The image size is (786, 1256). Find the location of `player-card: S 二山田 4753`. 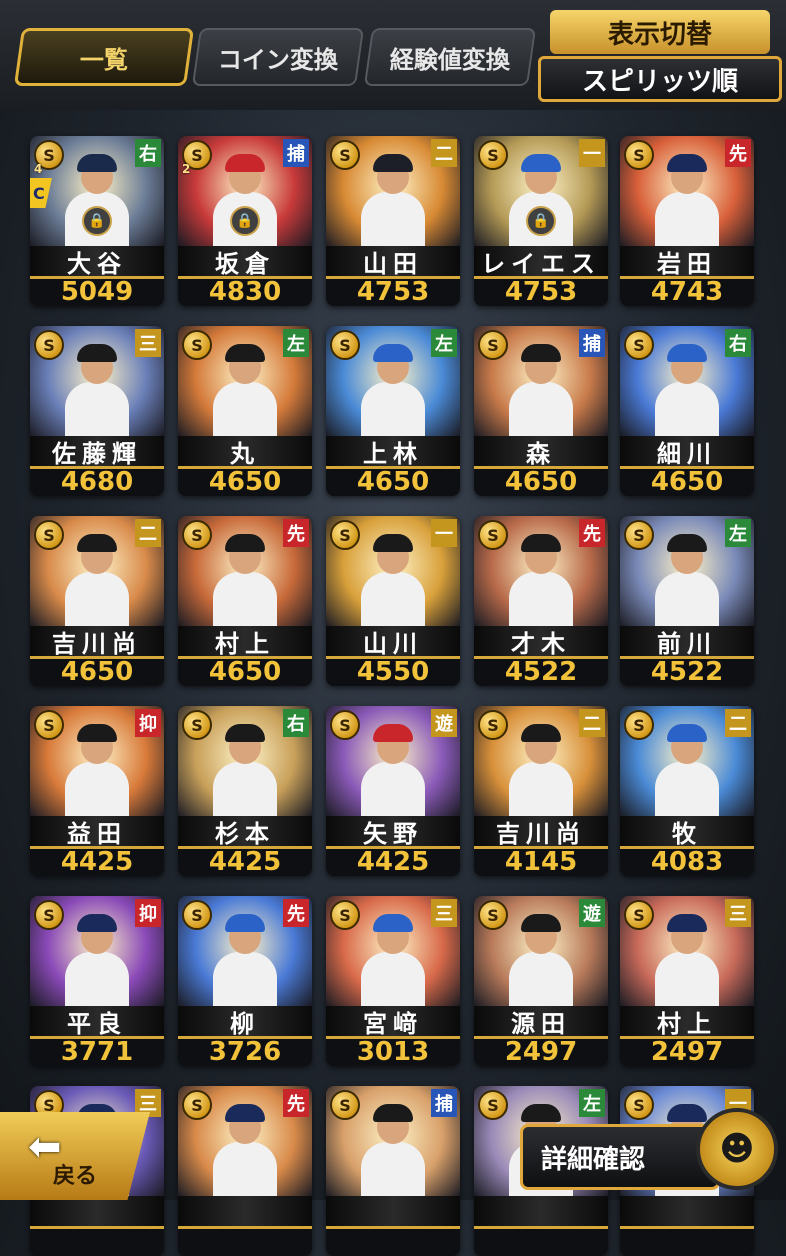

player-card: S 二山田 4753 is located at coordinates (393, 221).